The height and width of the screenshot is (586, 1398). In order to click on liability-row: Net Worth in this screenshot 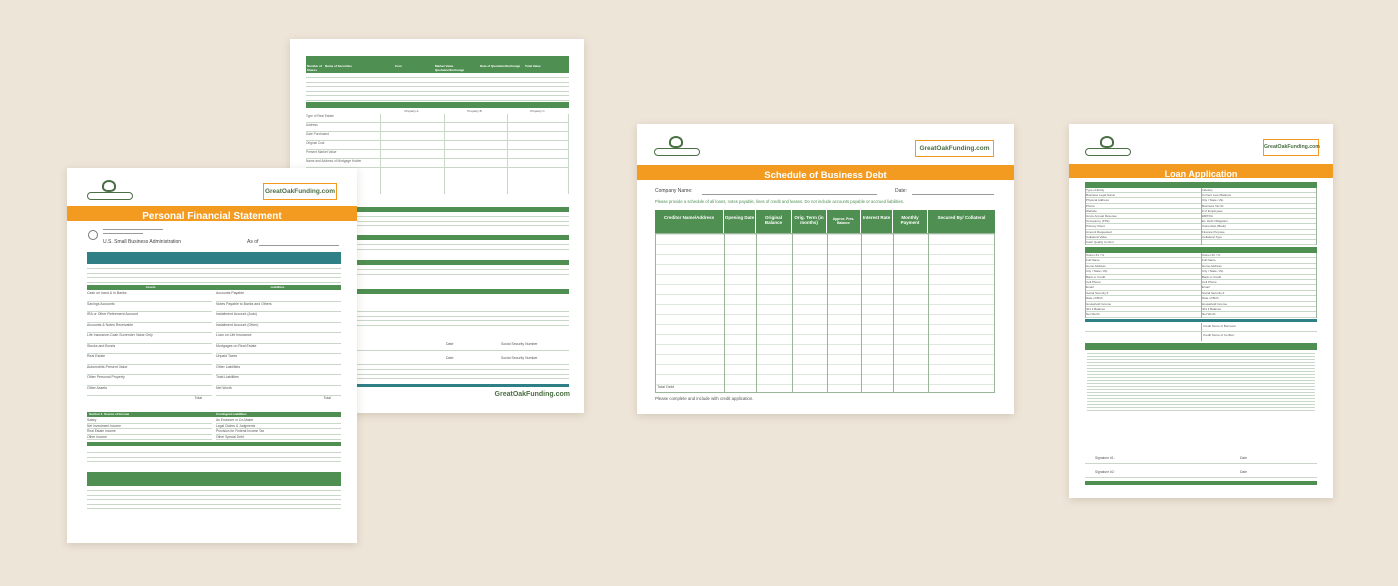, I will do `click(278, 391)`.